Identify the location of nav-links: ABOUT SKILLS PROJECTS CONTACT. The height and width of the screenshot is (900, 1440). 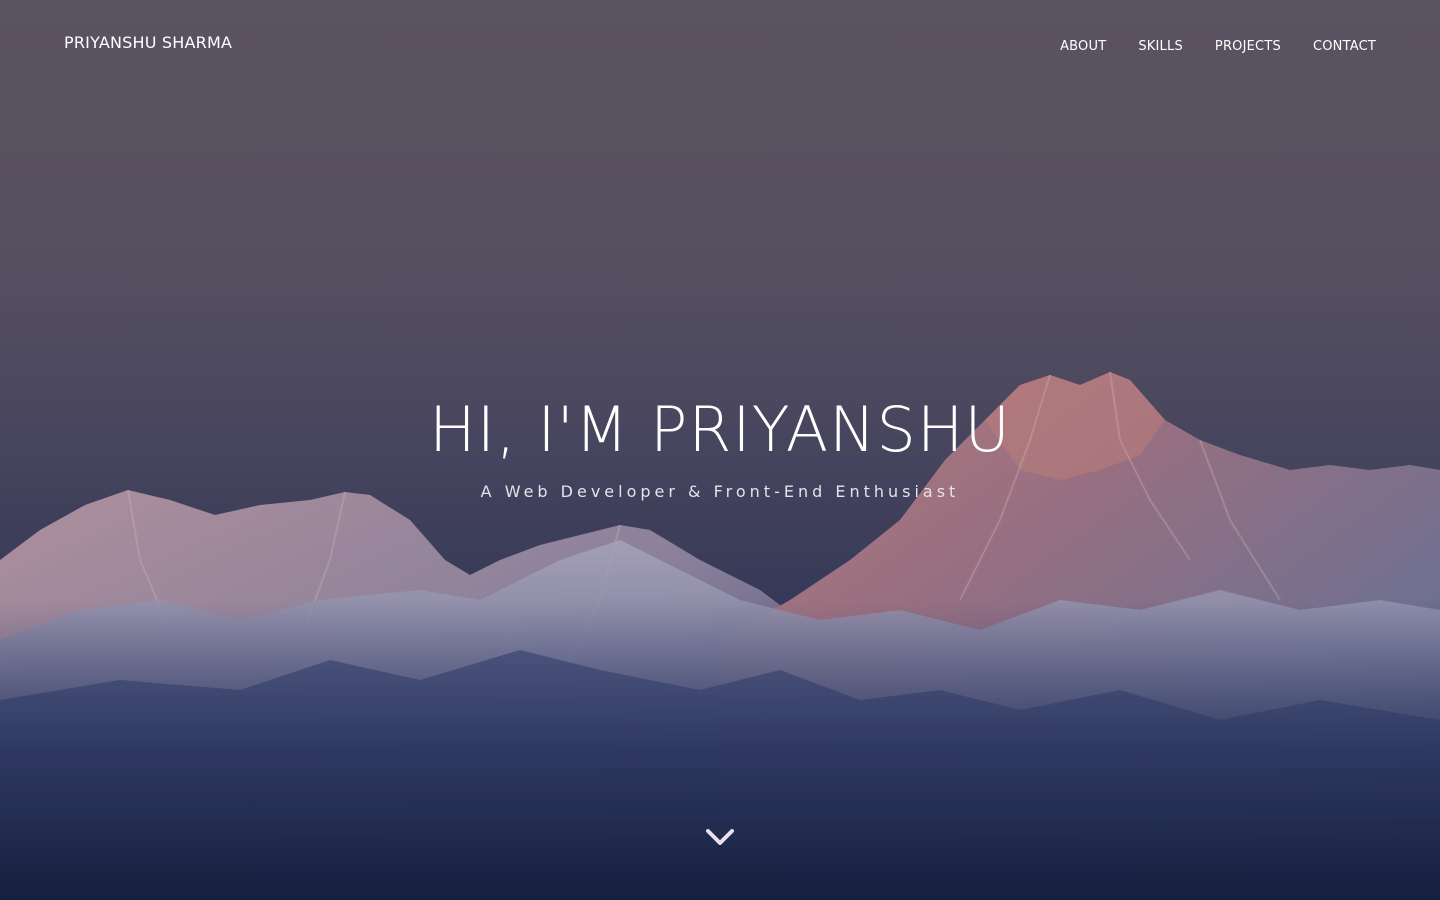
(1218, 44).